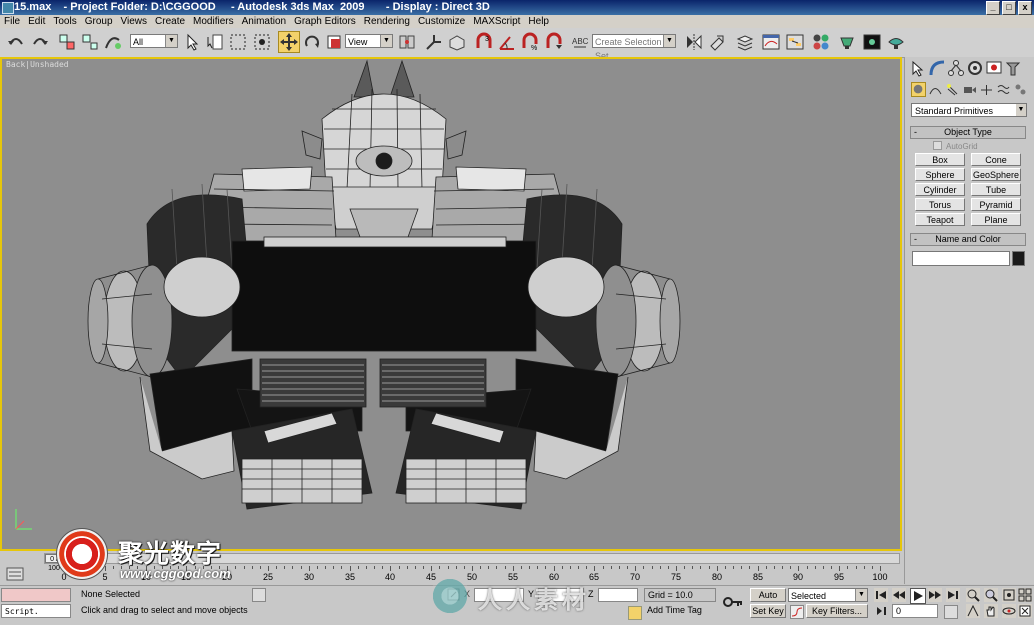 The width and height of the screenshot is (1034, 625). Describe the element at coordinates (956, 68) in the screenshot. I see `hierarchy-tab-icon` at that location.